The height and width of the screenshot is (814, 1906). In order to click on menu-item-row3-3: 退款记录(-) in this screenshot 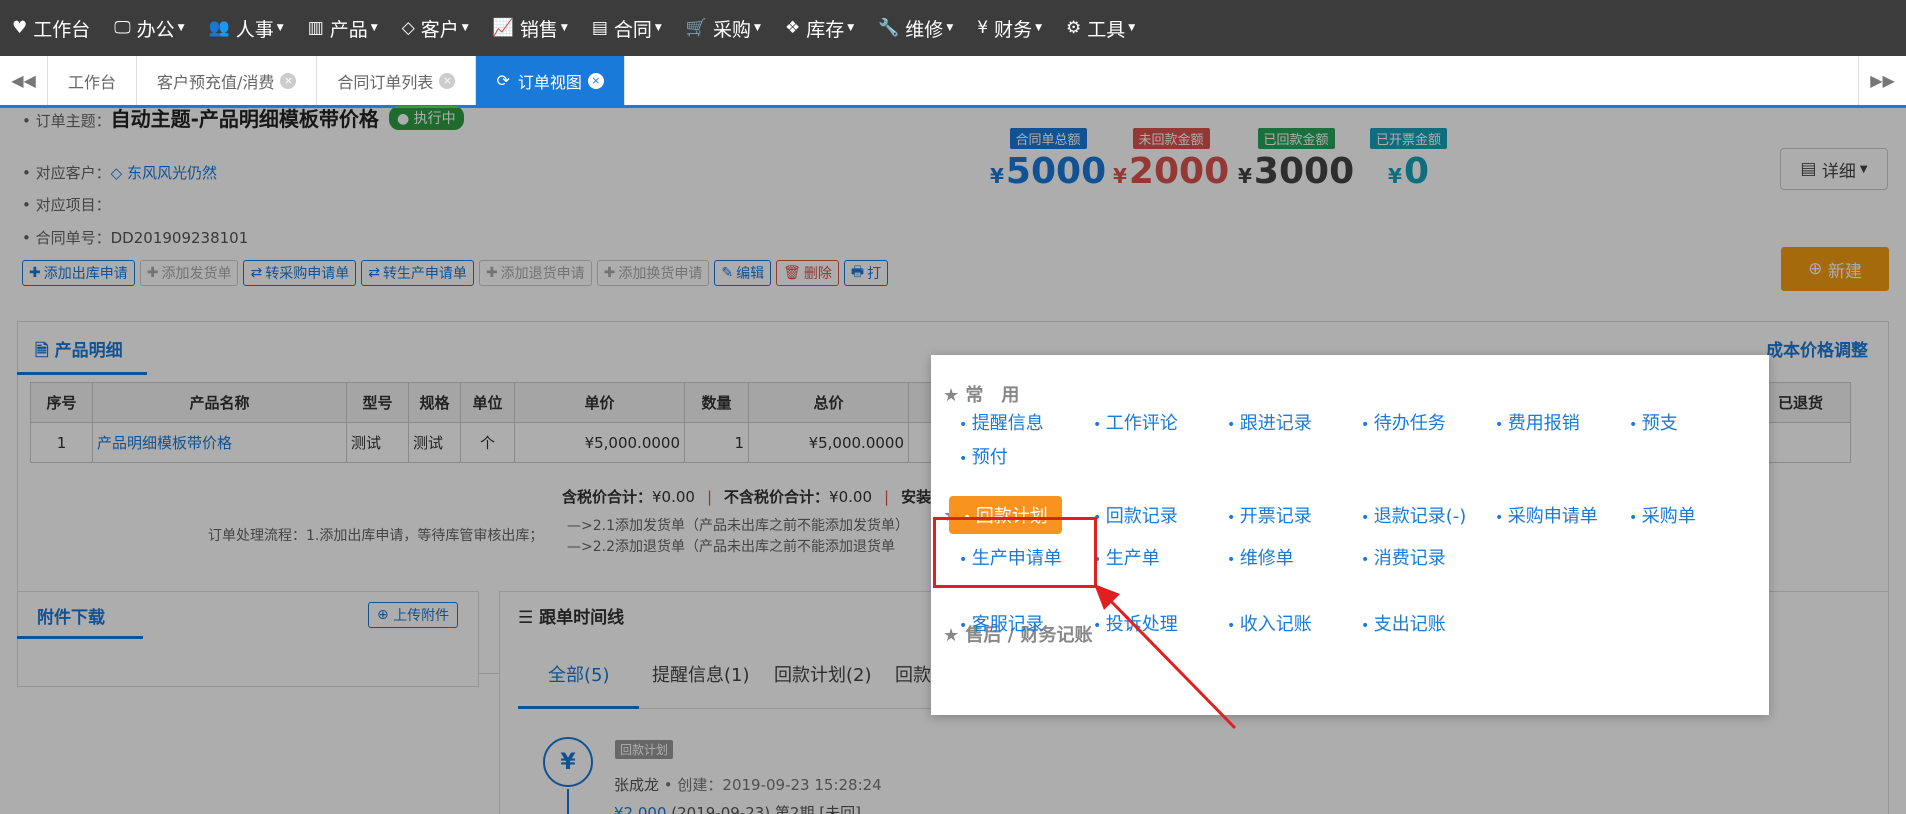, I will do `click(1414, 515)`.